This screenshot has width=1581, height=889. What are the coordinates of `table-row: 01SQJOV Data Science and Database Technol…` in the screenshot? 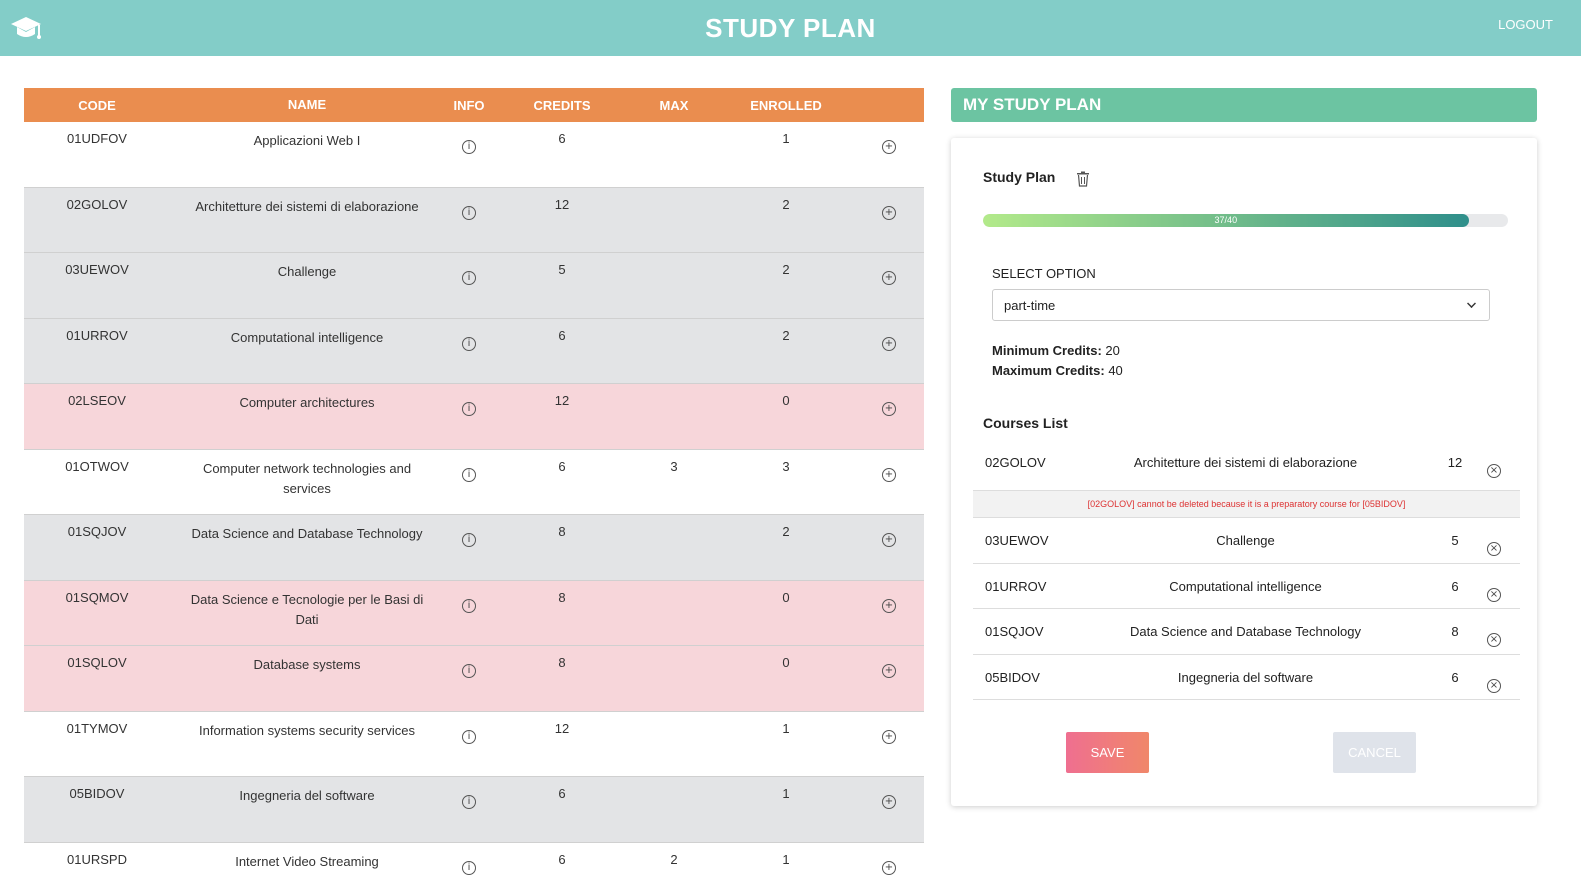 It's located at (474, 548).